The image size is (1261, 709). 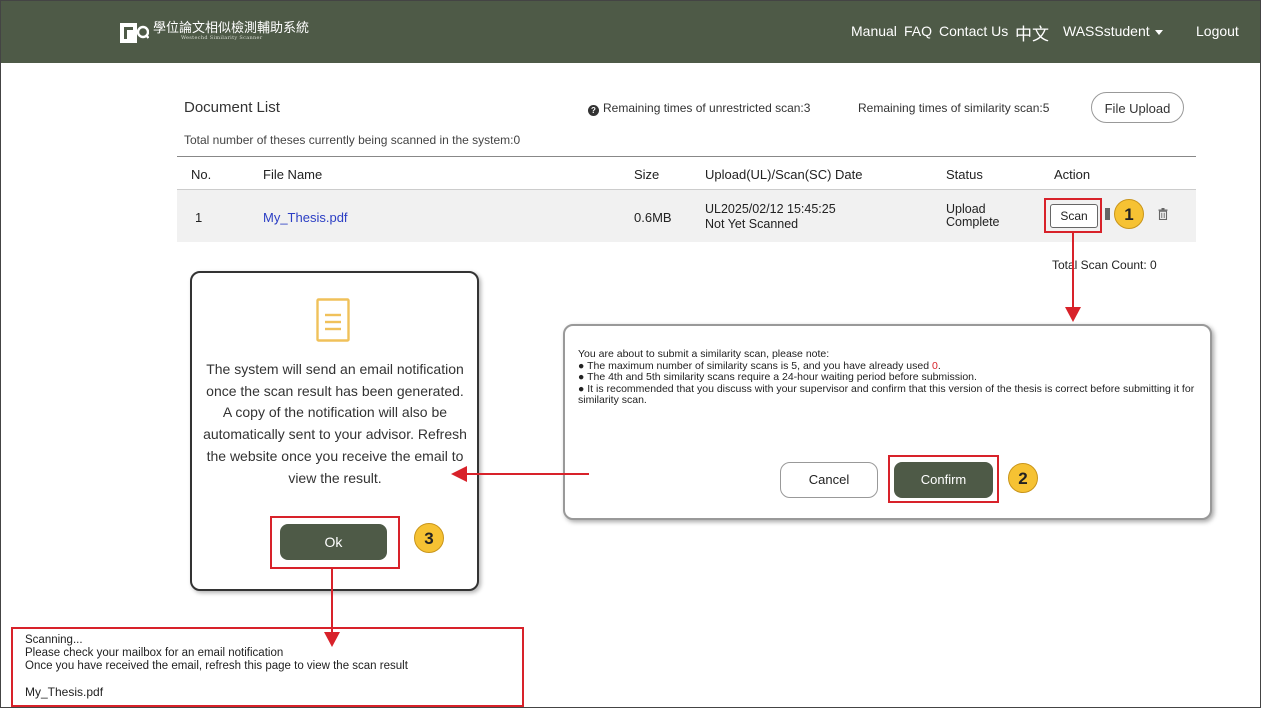 I want to click on logout-link: Logout, so click(x=1217, y=31).